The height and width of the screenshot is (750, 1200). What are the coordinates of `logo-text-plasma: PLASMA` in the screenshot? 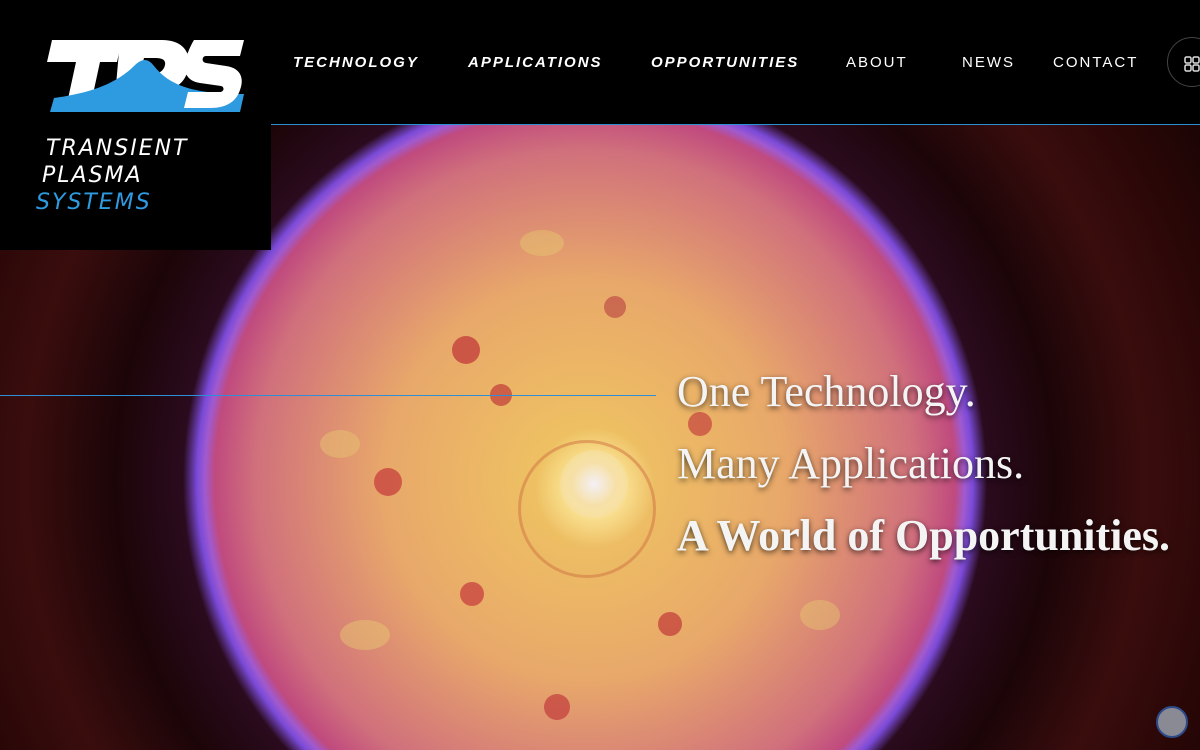 It's located at (92, 175).